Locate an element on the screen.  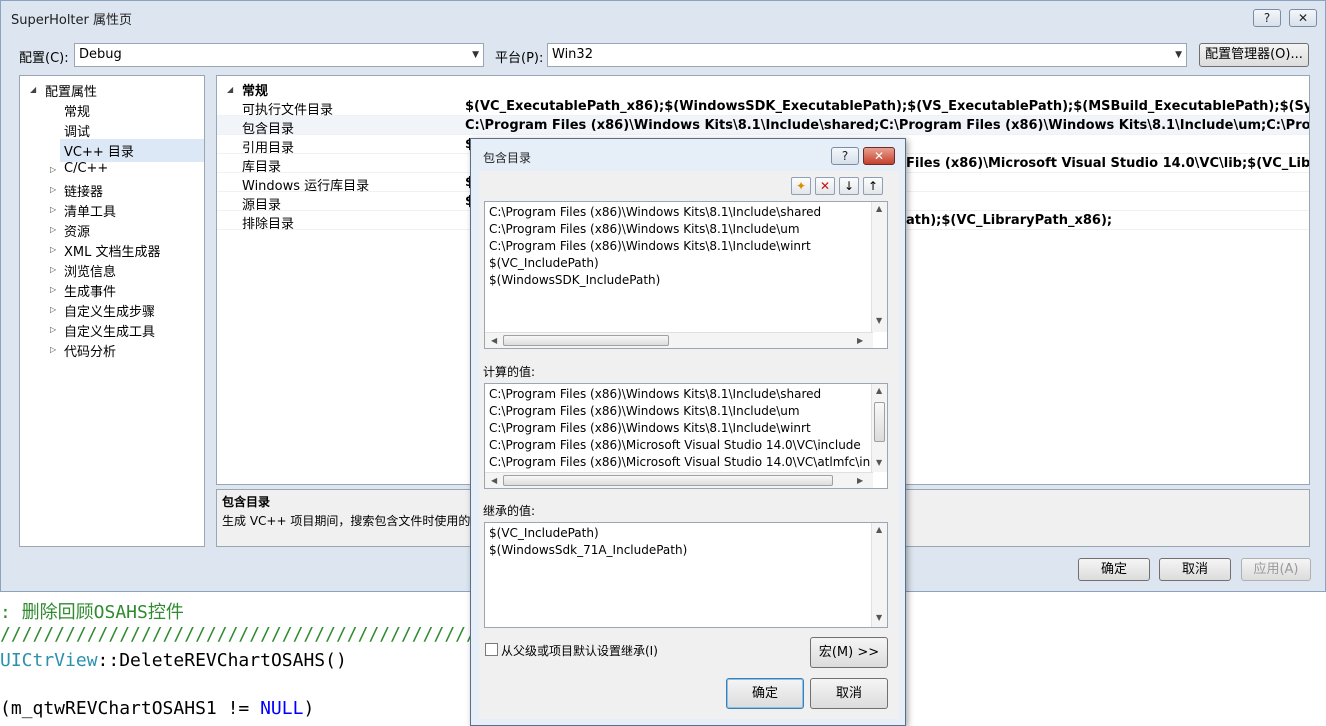
grid-row-value: ath);$(VC_LibraryPath_x86); is located at coordinates (1009, 220).